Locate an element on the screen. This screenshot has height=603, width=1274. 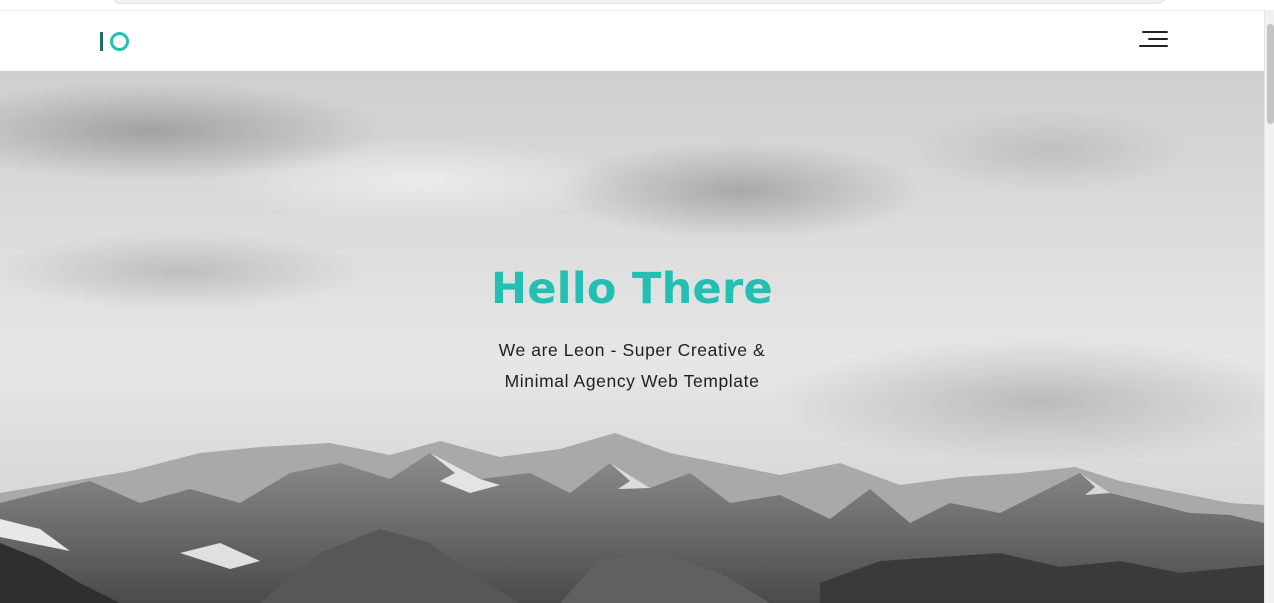
address-bar-edge is located at coordinates (639, 2).